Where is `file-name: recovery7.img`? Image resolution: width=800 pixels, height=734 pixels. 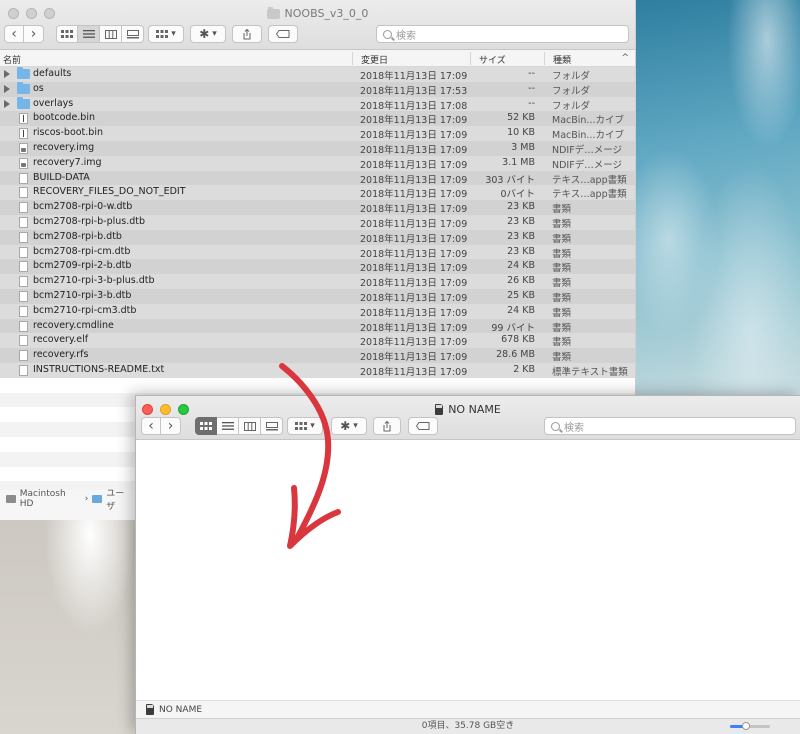 file-name: recovery7.img is located at coordinates (67, 162).